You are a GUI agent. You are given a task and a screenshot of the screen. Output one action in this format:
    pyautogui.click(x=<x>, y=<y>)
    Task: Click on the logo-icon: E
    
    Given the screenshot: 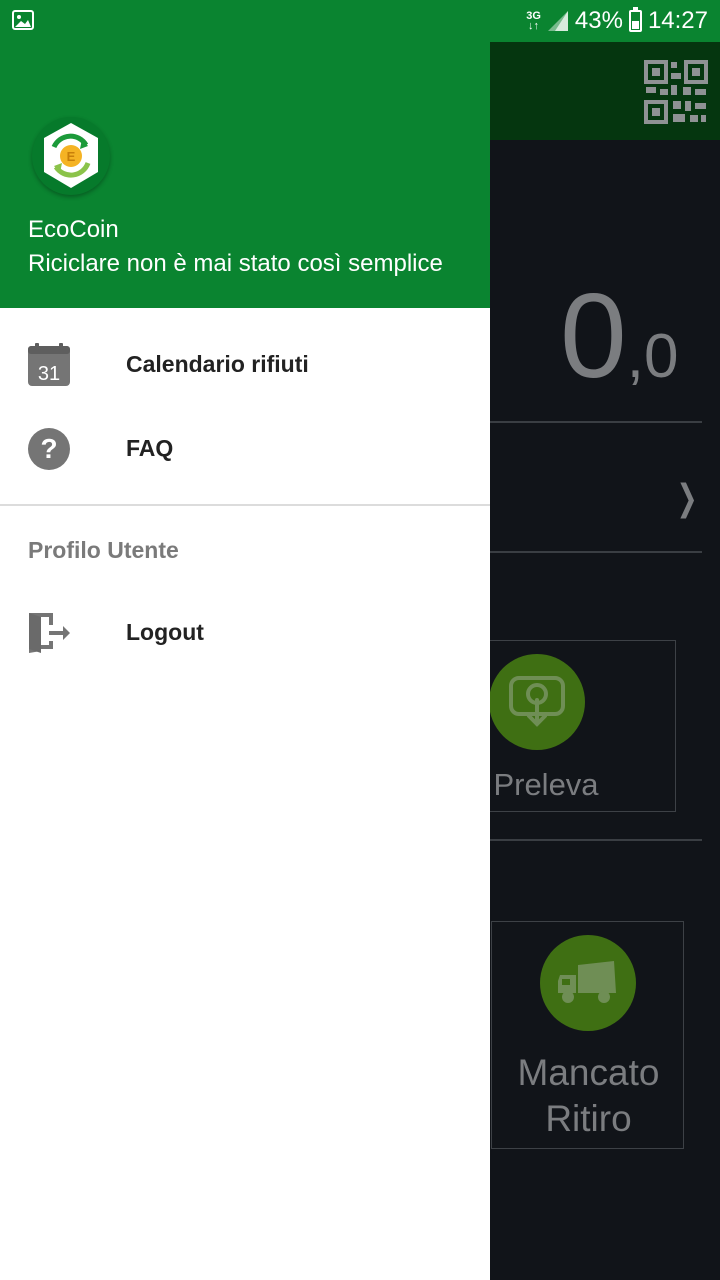 What is the action you would take?
    pyautogui.click(x=71, y=155)
    